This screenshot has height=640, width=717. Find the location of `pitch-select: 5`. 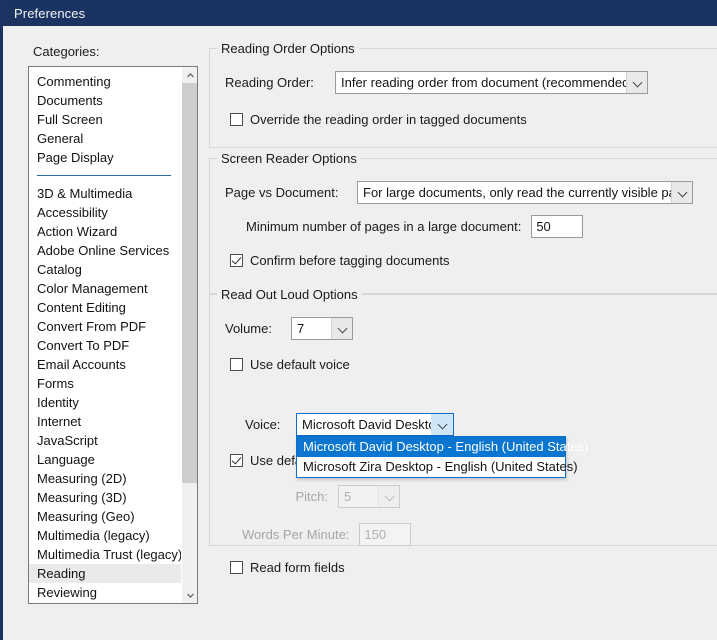

pitch-select: 5 is located at coordinates (369, 496).